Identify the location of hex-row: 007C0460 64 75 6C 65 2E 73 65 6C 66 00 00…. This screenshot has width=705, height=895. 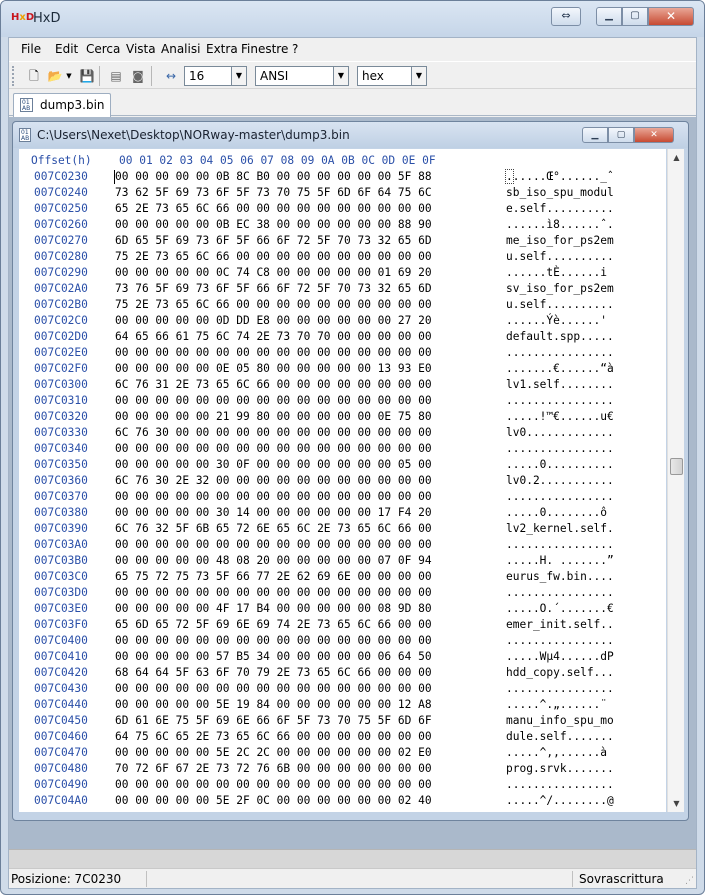
(342, 738).